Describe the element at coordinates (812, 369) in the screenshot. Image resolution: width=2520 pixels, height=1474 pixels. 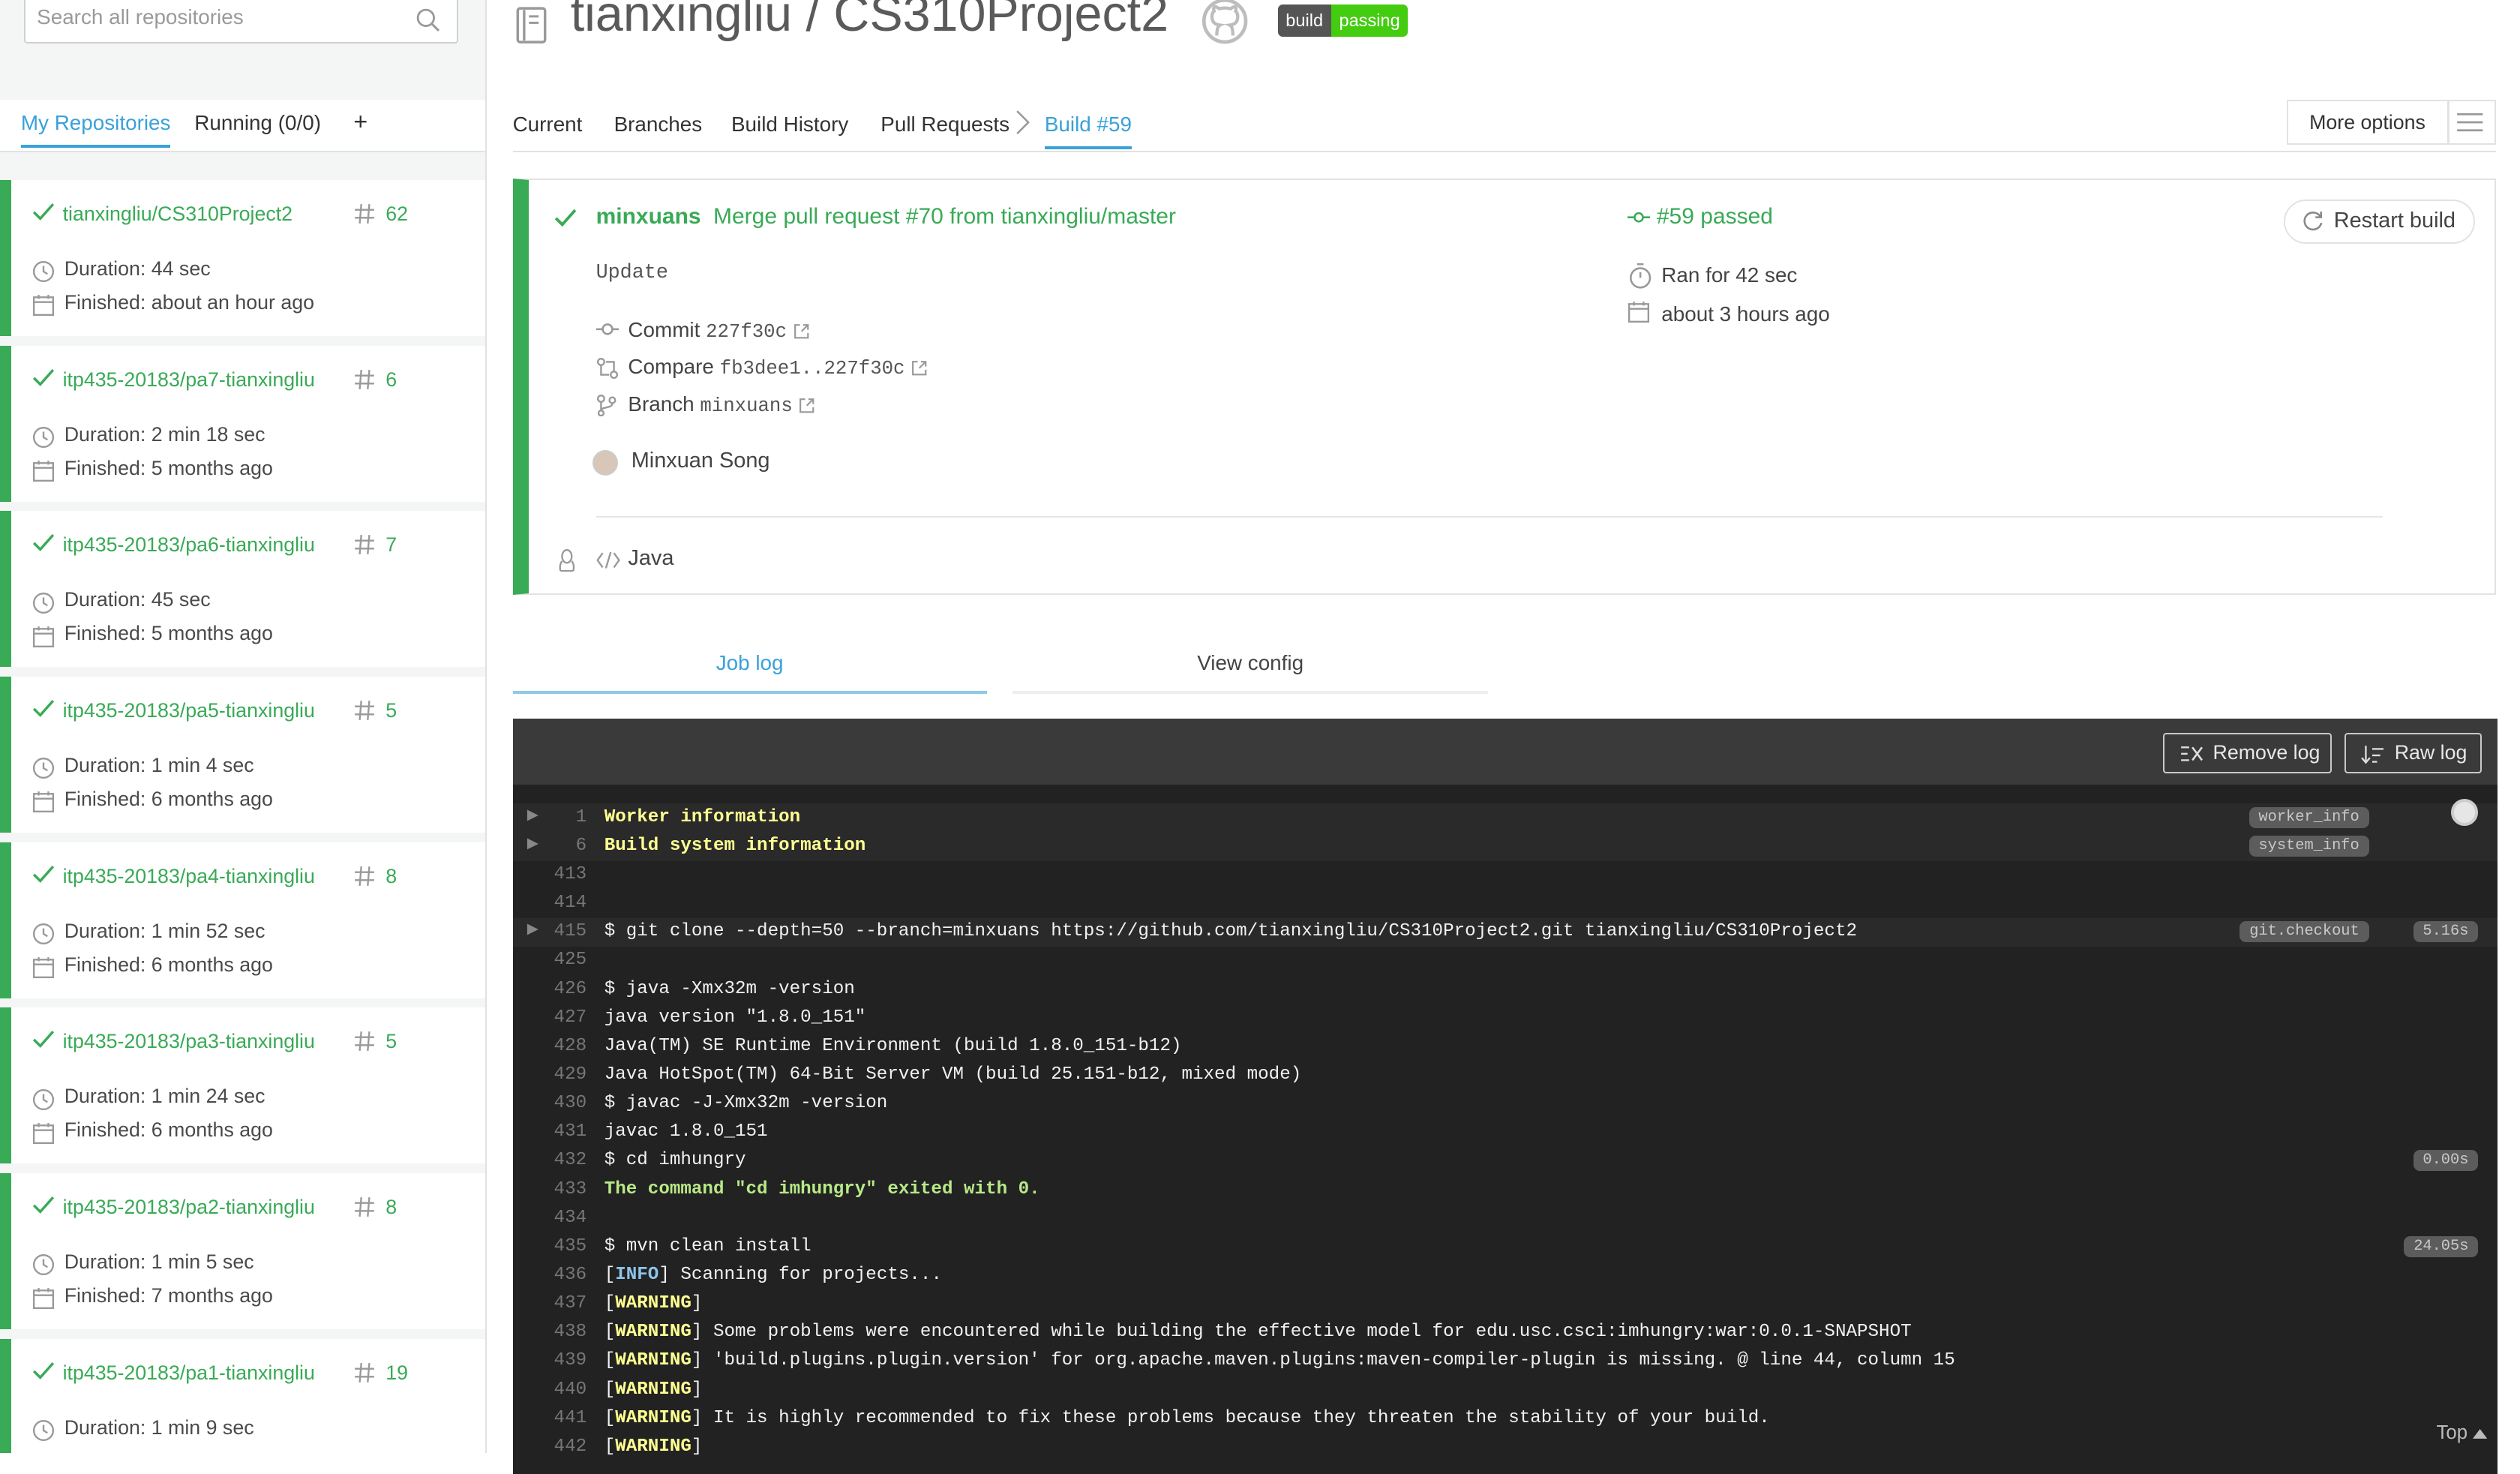
I see `compare-range: fb3dee1..227f30c` at that location.